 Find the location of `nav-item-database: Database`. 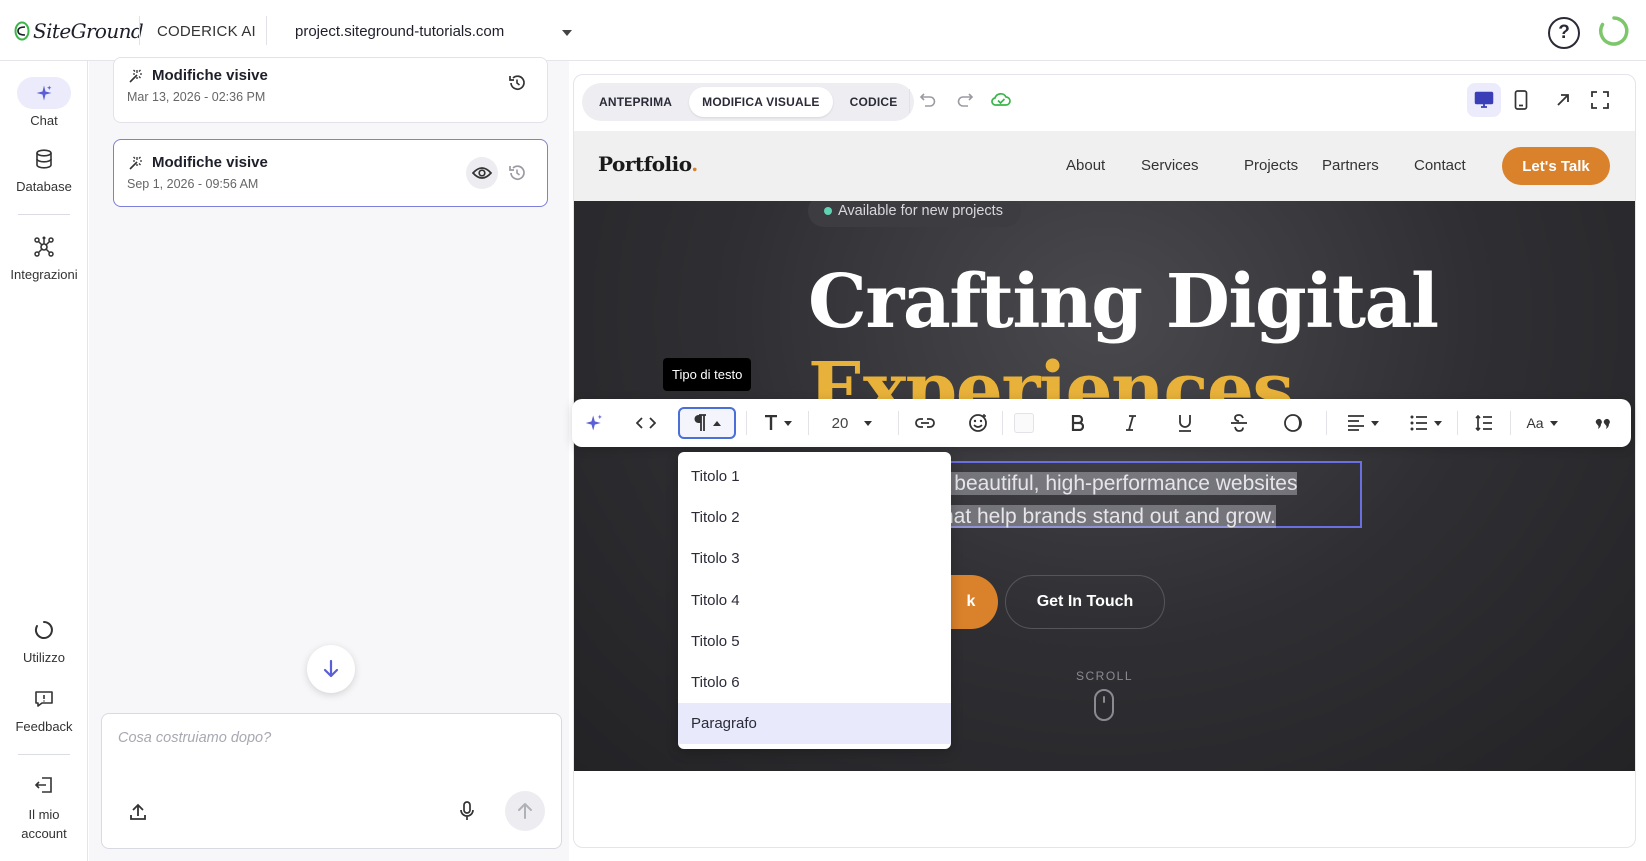

nav-item-database: Database is located at coordinates (44, 168).